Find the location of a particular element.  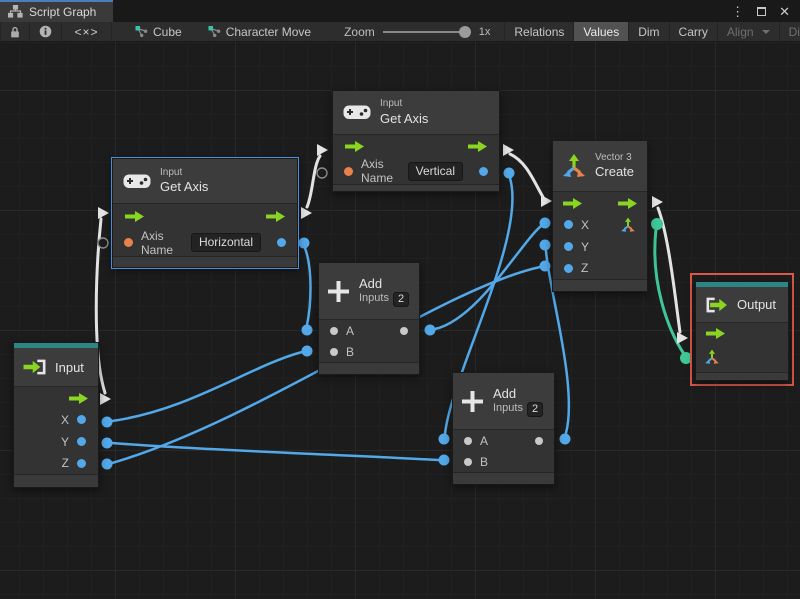

padlock-icon is located at coordinates (15, 31).